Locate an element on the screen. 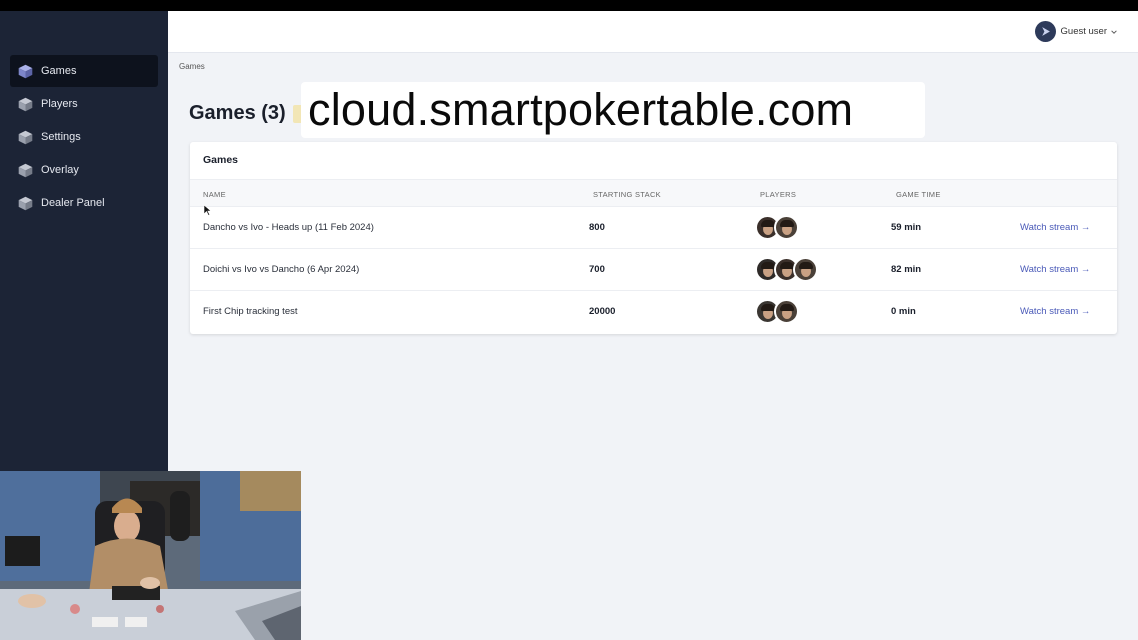 The width and height of the screenshot is (1138, 640). starting-stack: 800 is located at coordinates (597, 227).